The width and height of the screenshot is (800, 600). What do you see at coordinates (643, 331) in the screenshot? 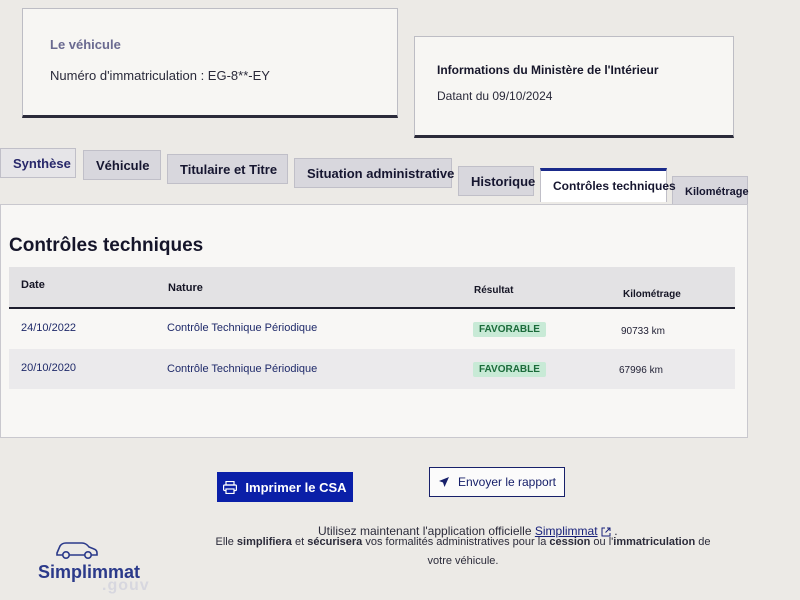
I see `row-km: 90733 km` at bounding box center [643, 331].